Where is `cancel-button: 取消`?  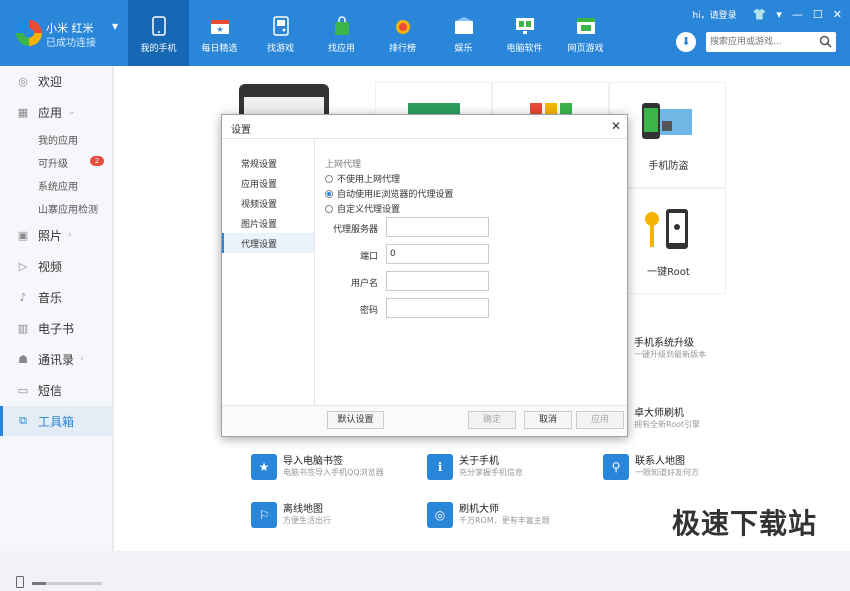 cancel-button: 取消 is located at coordinates (548, 420).